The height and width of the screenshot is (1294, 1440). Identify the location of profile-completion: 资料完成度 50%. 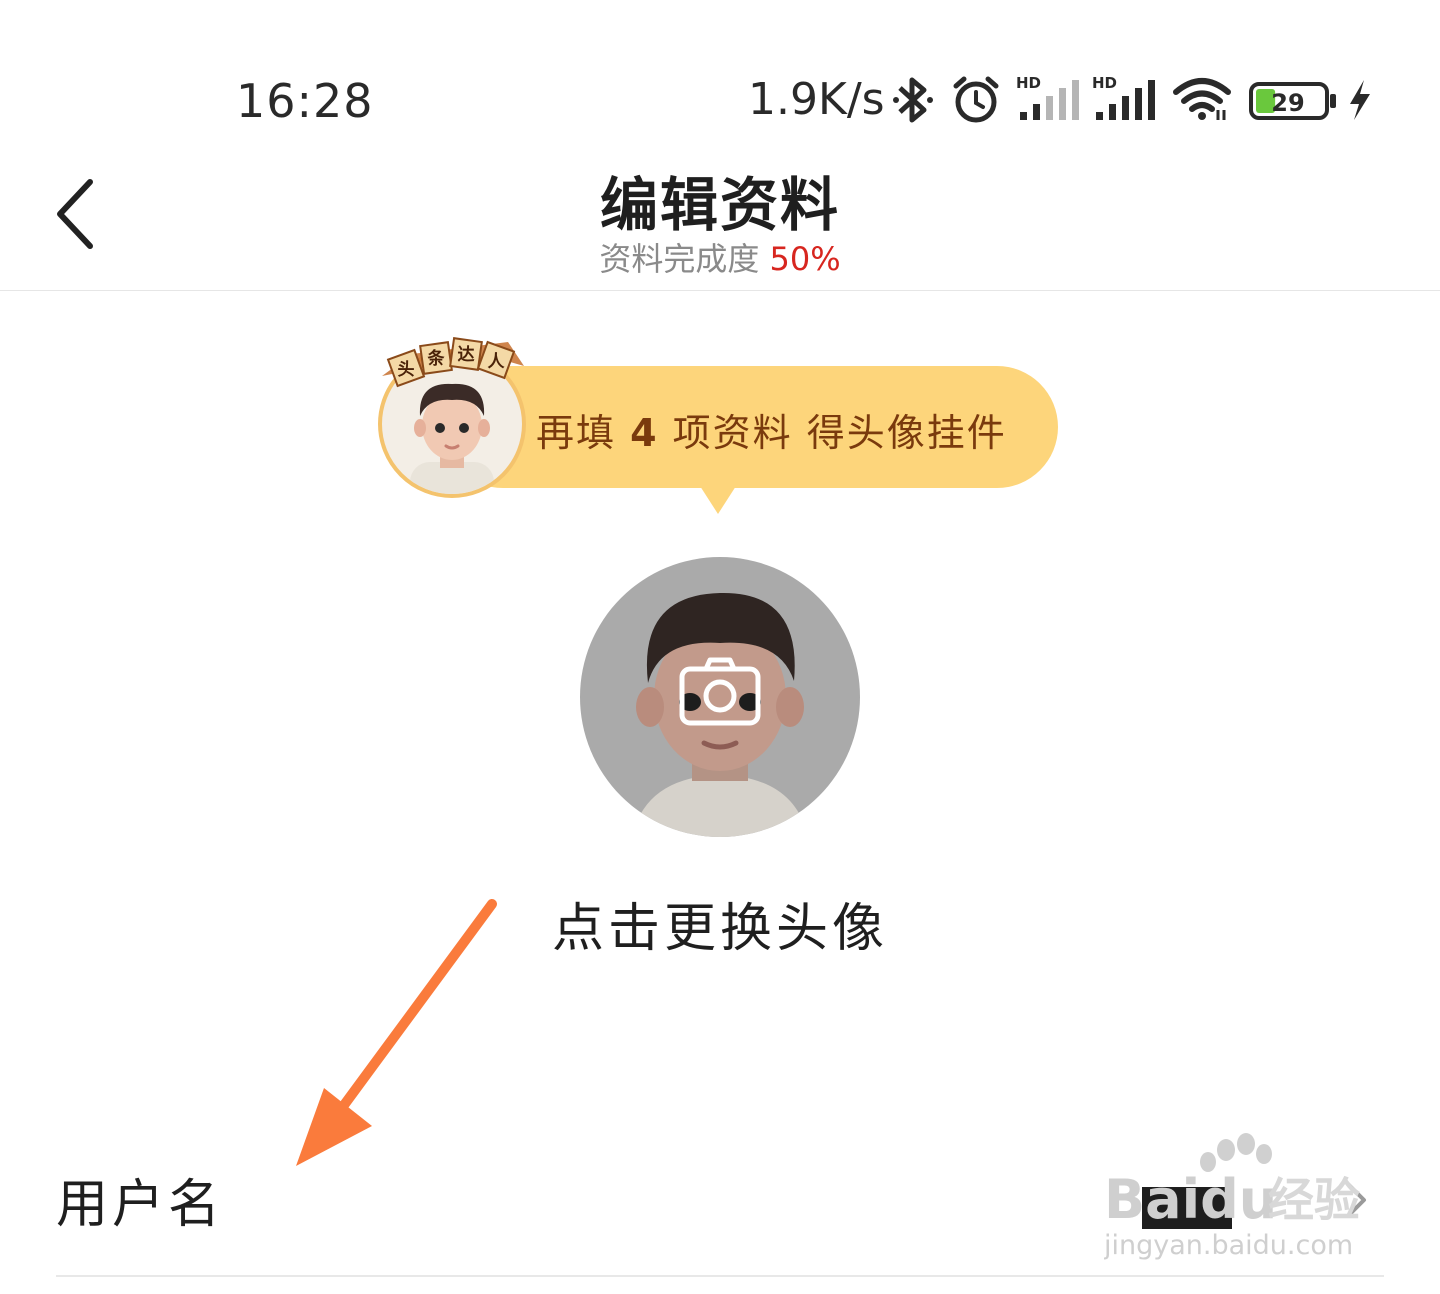
(720, 257).